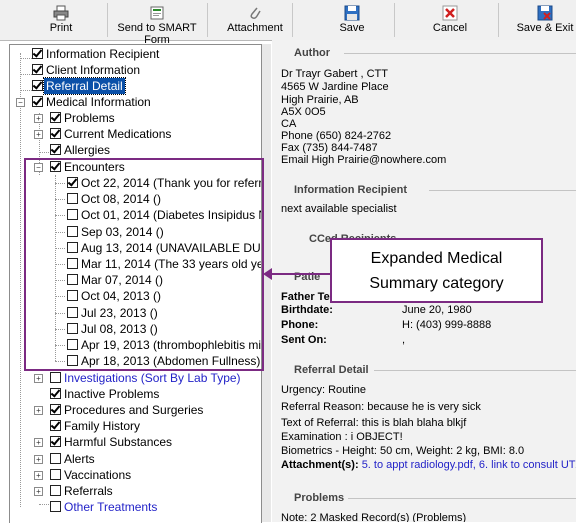 Image resolution: width=576 pixels, height=523 pixels. Describe the element at coordinates (98, 102) in the screenshot. I see `tree-label: Medical Information` at that location.